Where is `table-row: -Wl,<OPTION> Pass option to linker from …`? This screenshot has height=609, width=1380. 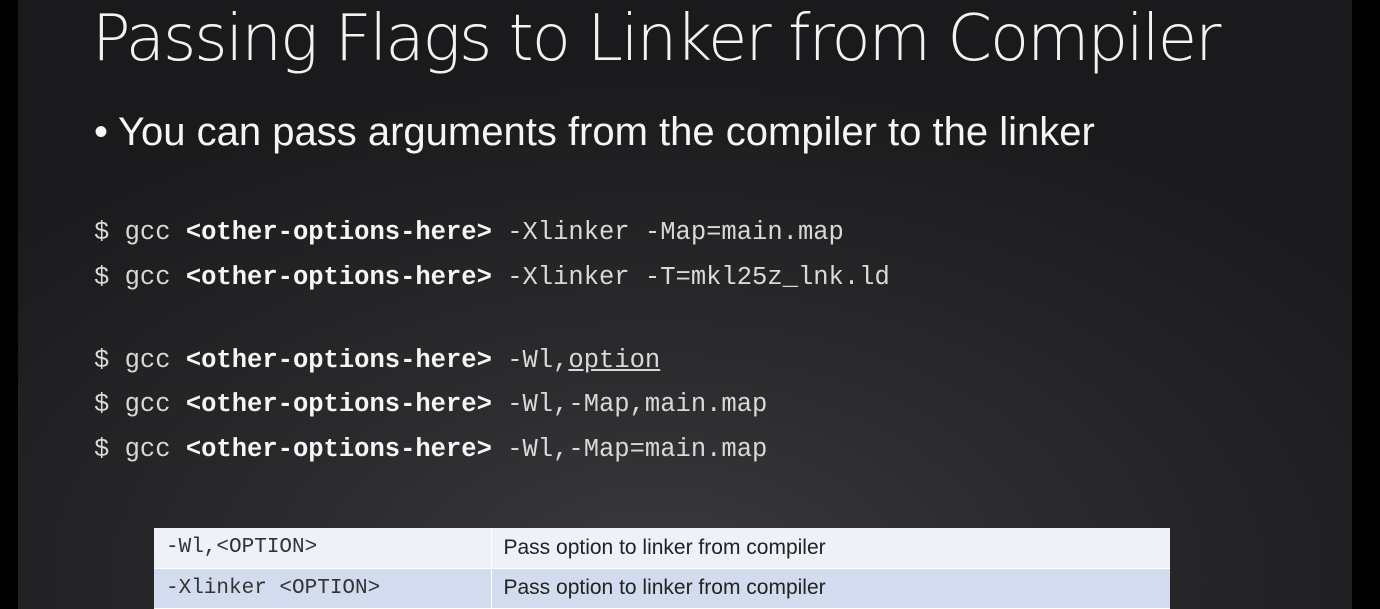 table-row: -Wl,<OPTION> Pass option to linker from … is located at coordinates (662, 548).